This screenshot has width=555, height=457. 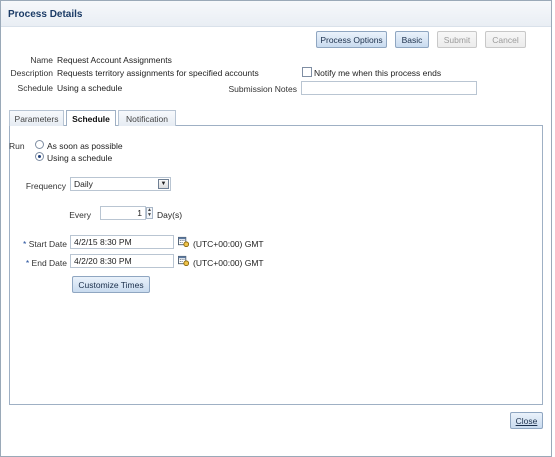 I want to click on dialog-title: Process Details, so click(x=45, y=14).